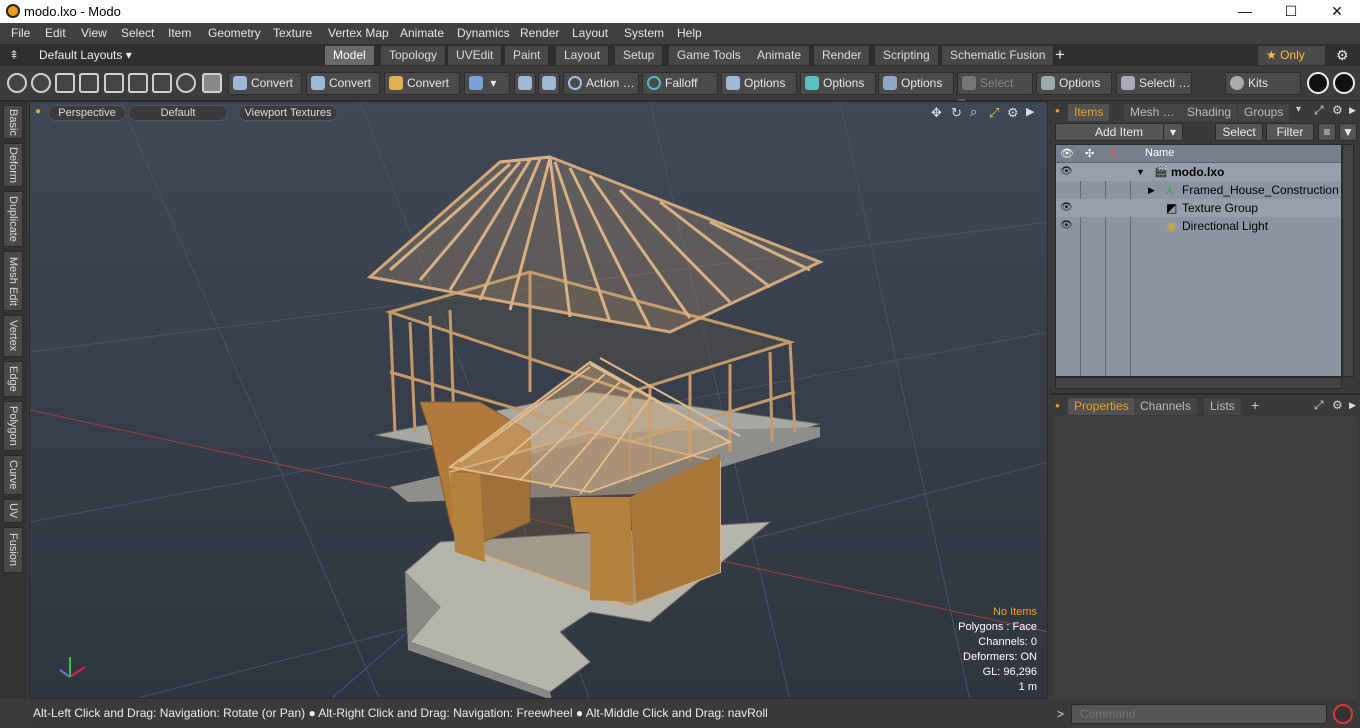 The width and height of the screenshot is (1360, 728). What do you see at coordinates (292, 33) in the screenshot?
I see `menu-texture: Texture` at bounding box center [292, 33].